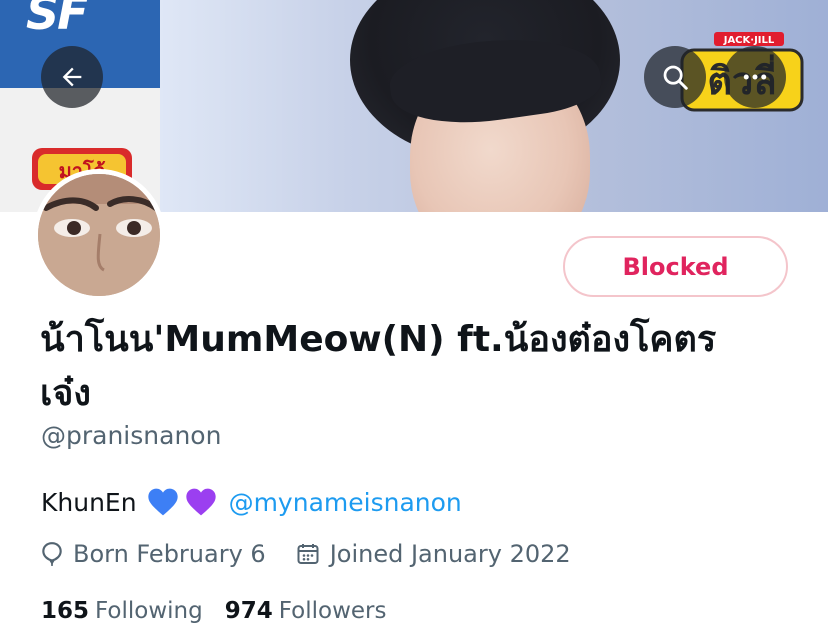  Describe the element at coordinates (65, 611) in the screenshot. I see `following-count: 165` at that location.